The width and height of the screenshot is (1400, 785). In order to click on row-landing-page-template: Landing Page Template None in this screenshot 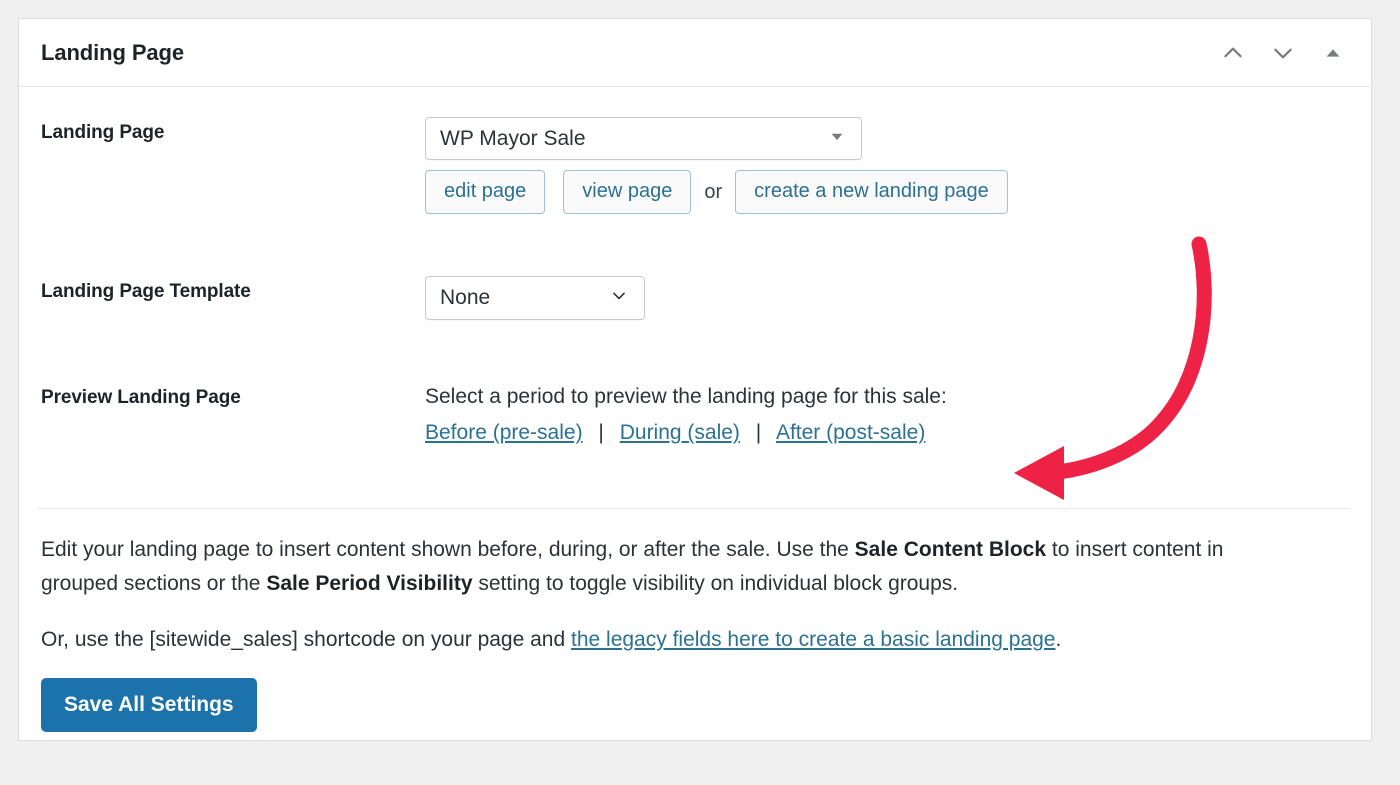, I will do `click(695, 298)`.